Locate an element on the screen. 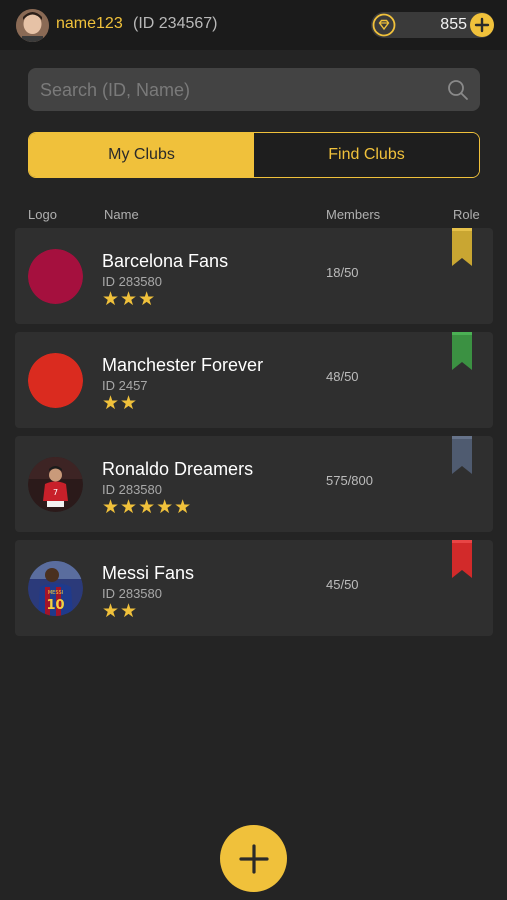 This screenshot has height=900, width=507. column-header-members: Members is located at coordinates (353, 214).